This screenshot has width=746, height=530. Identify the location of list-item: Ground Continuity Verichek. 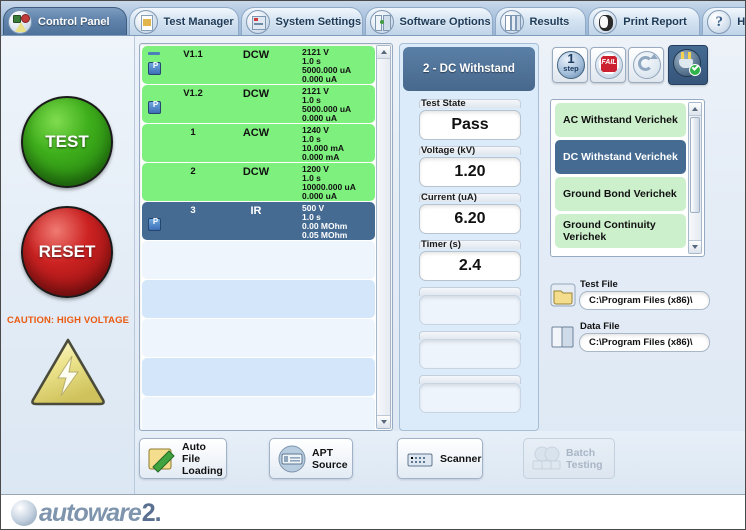
(620, 231).